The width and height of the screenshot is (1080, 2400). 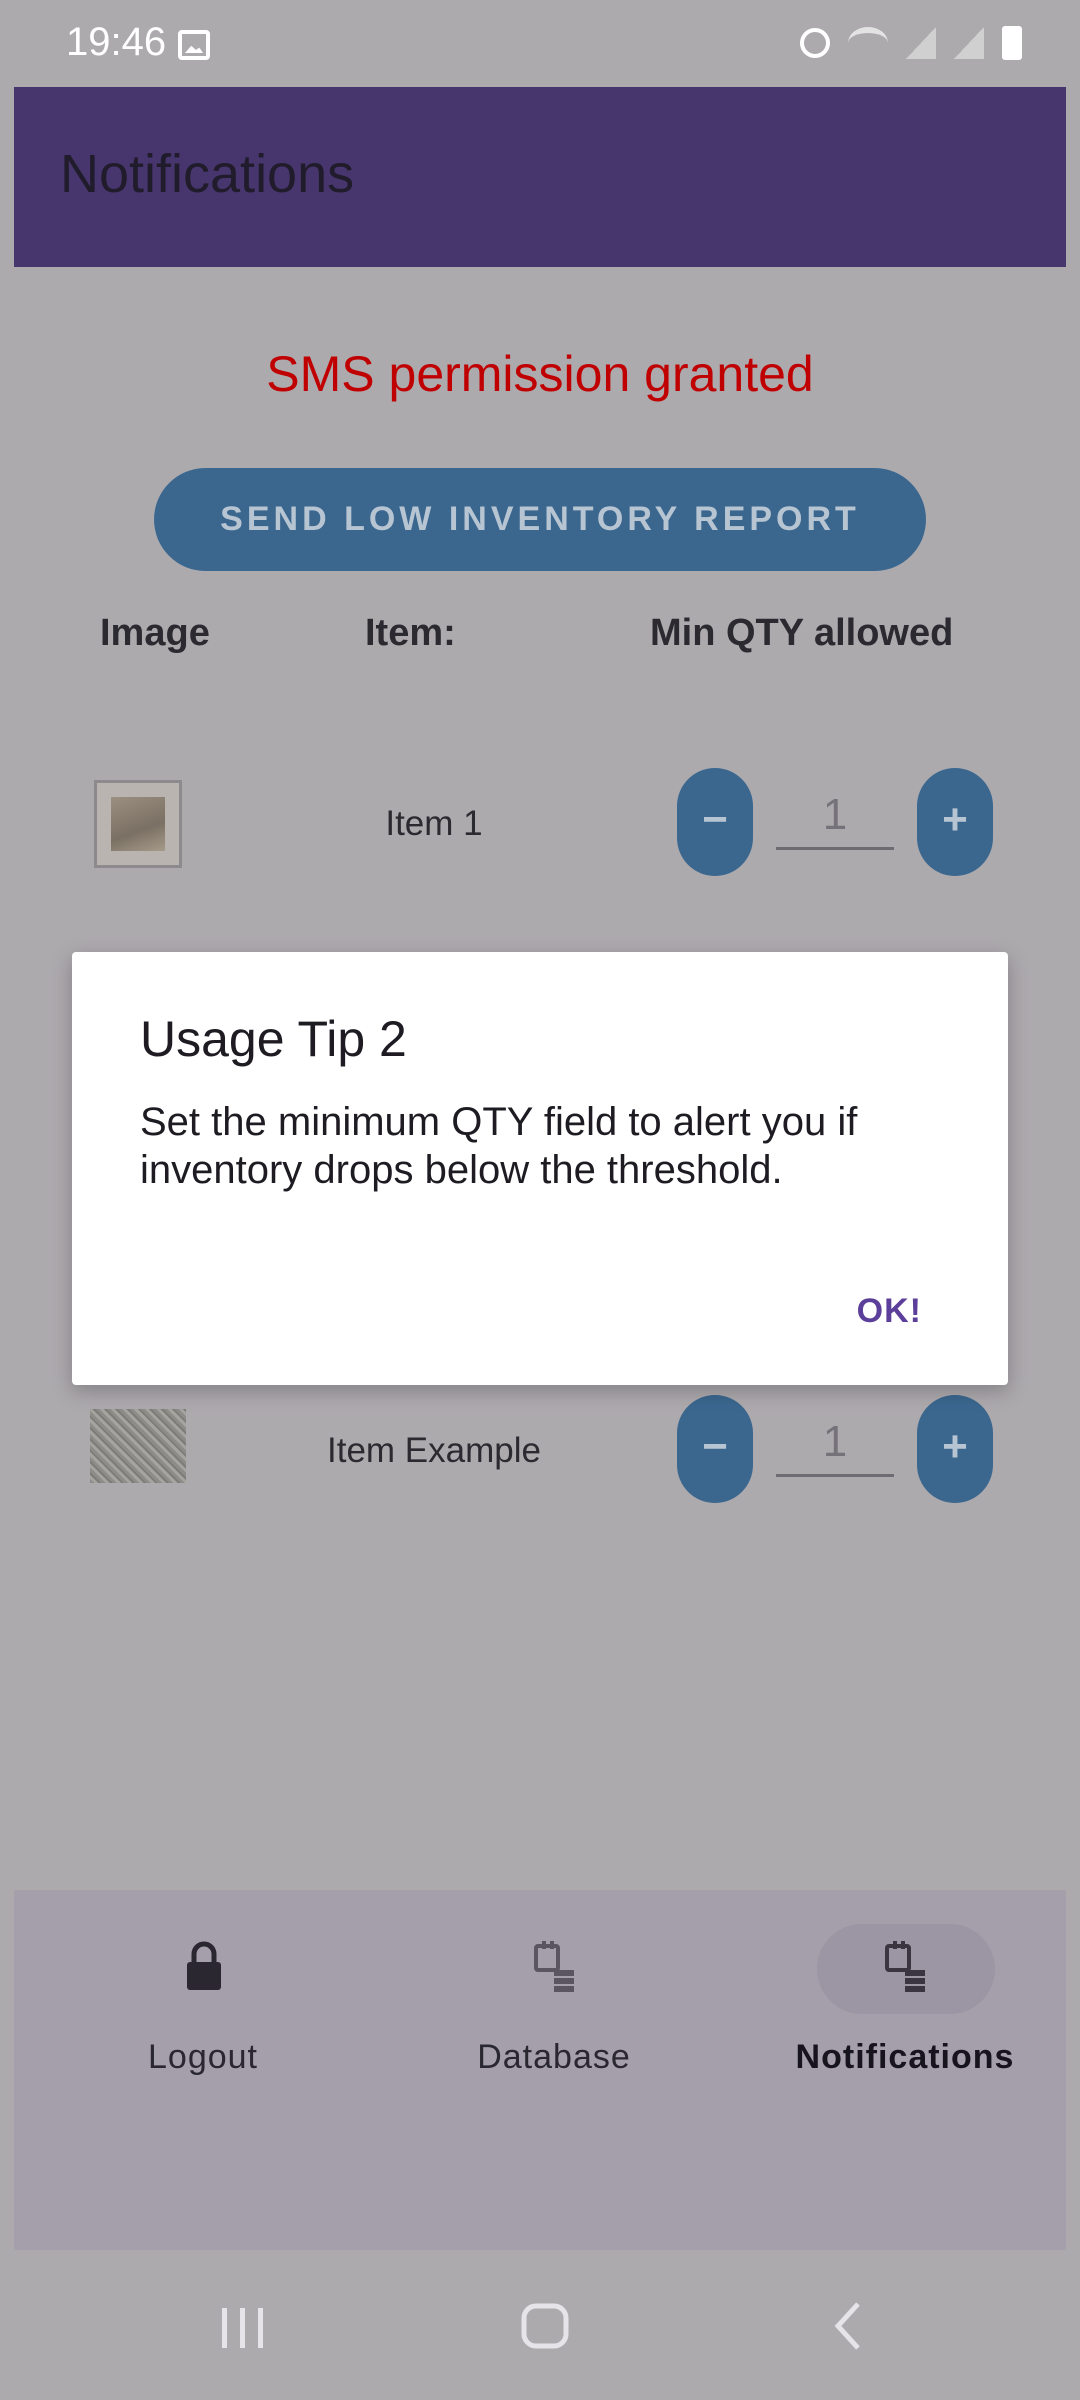 I want to click on alarm-icon, so click(x=815, y=43).